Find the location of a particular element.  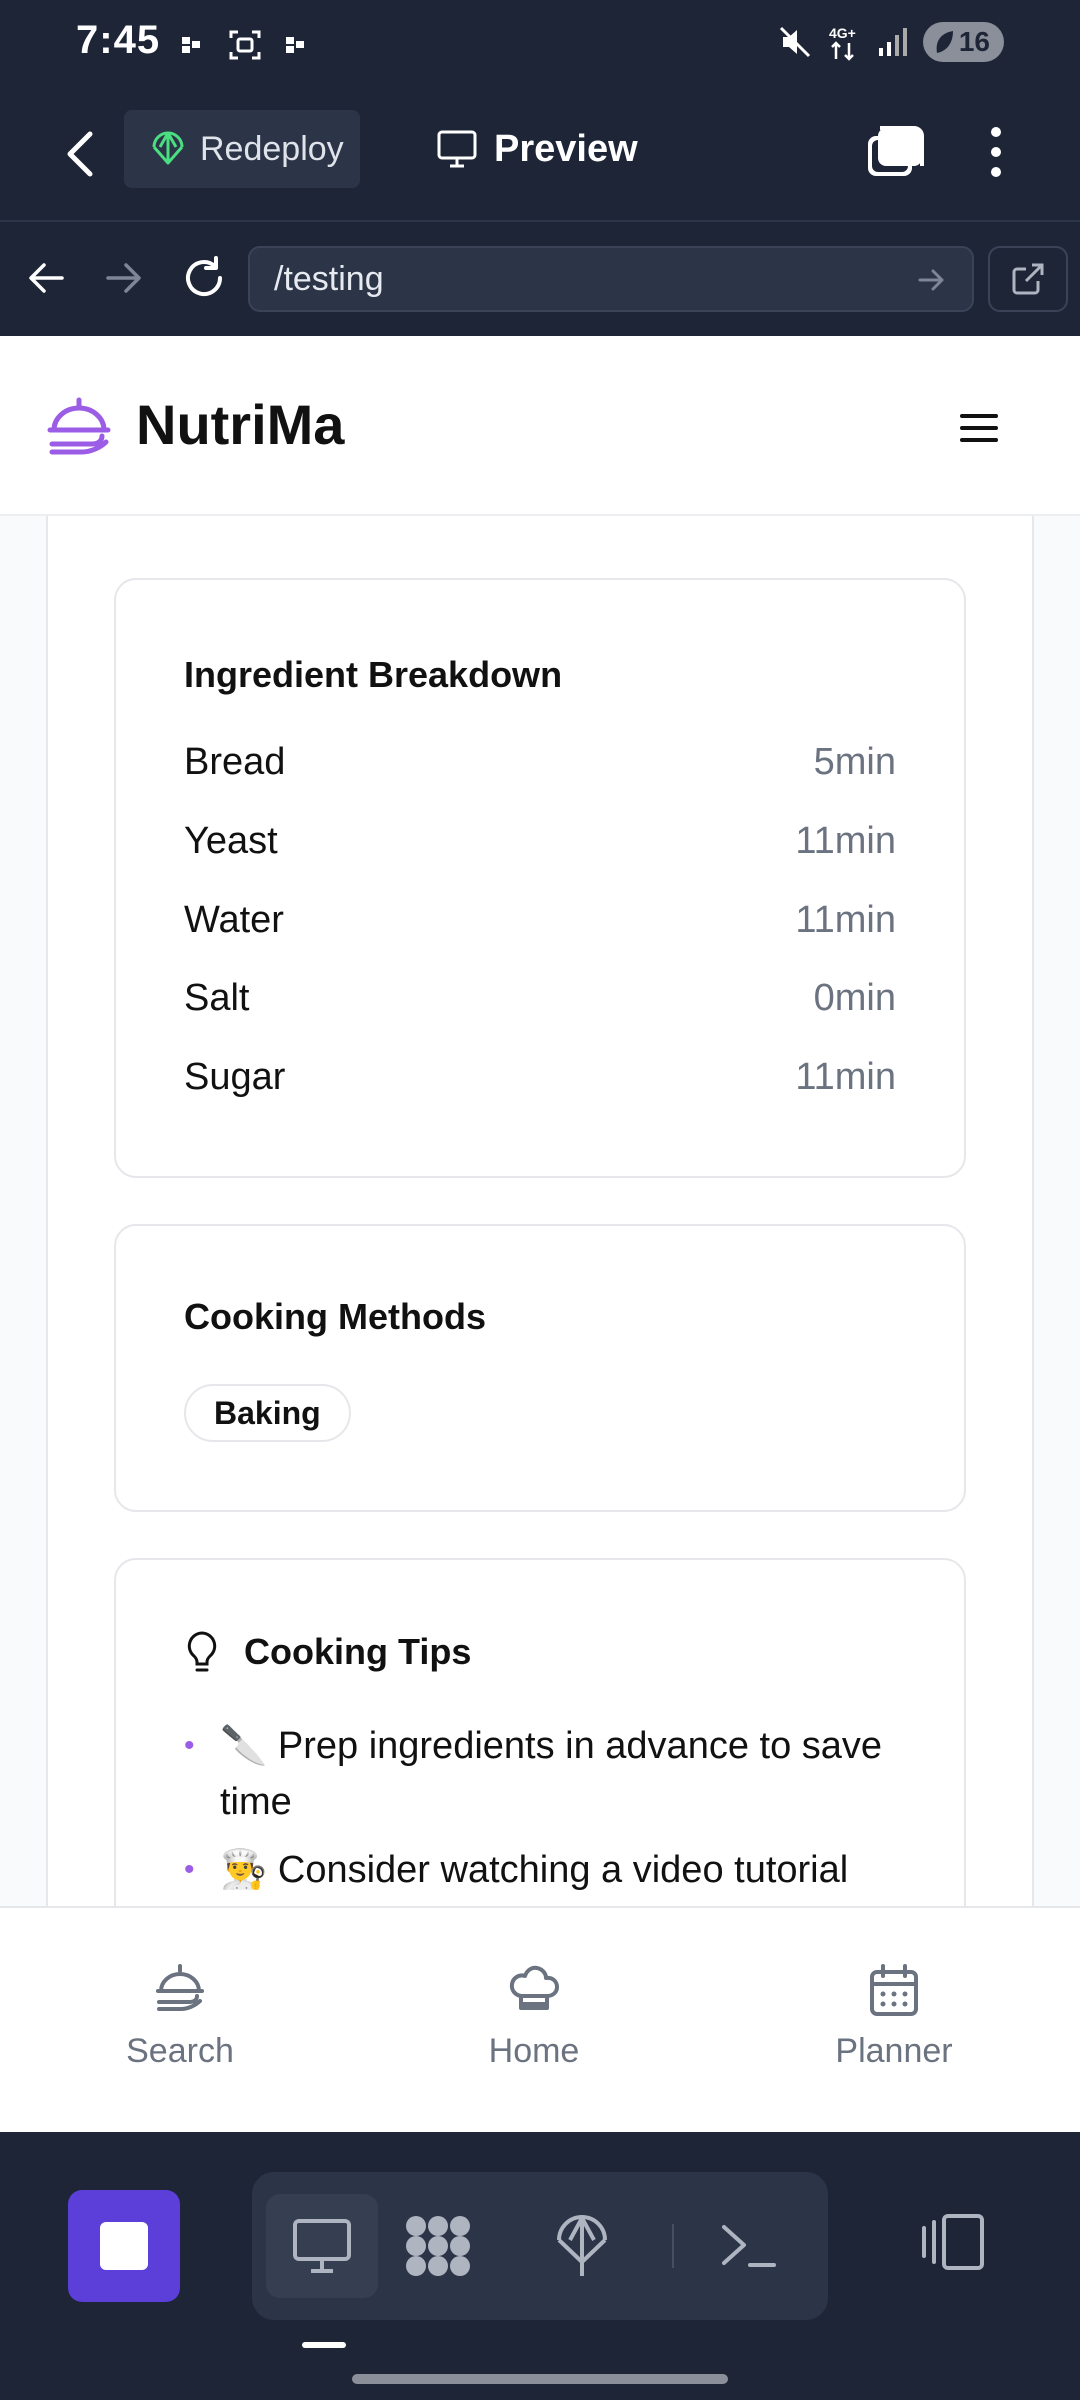

ingredient-name: Salt is located at coordinates (217, 997).